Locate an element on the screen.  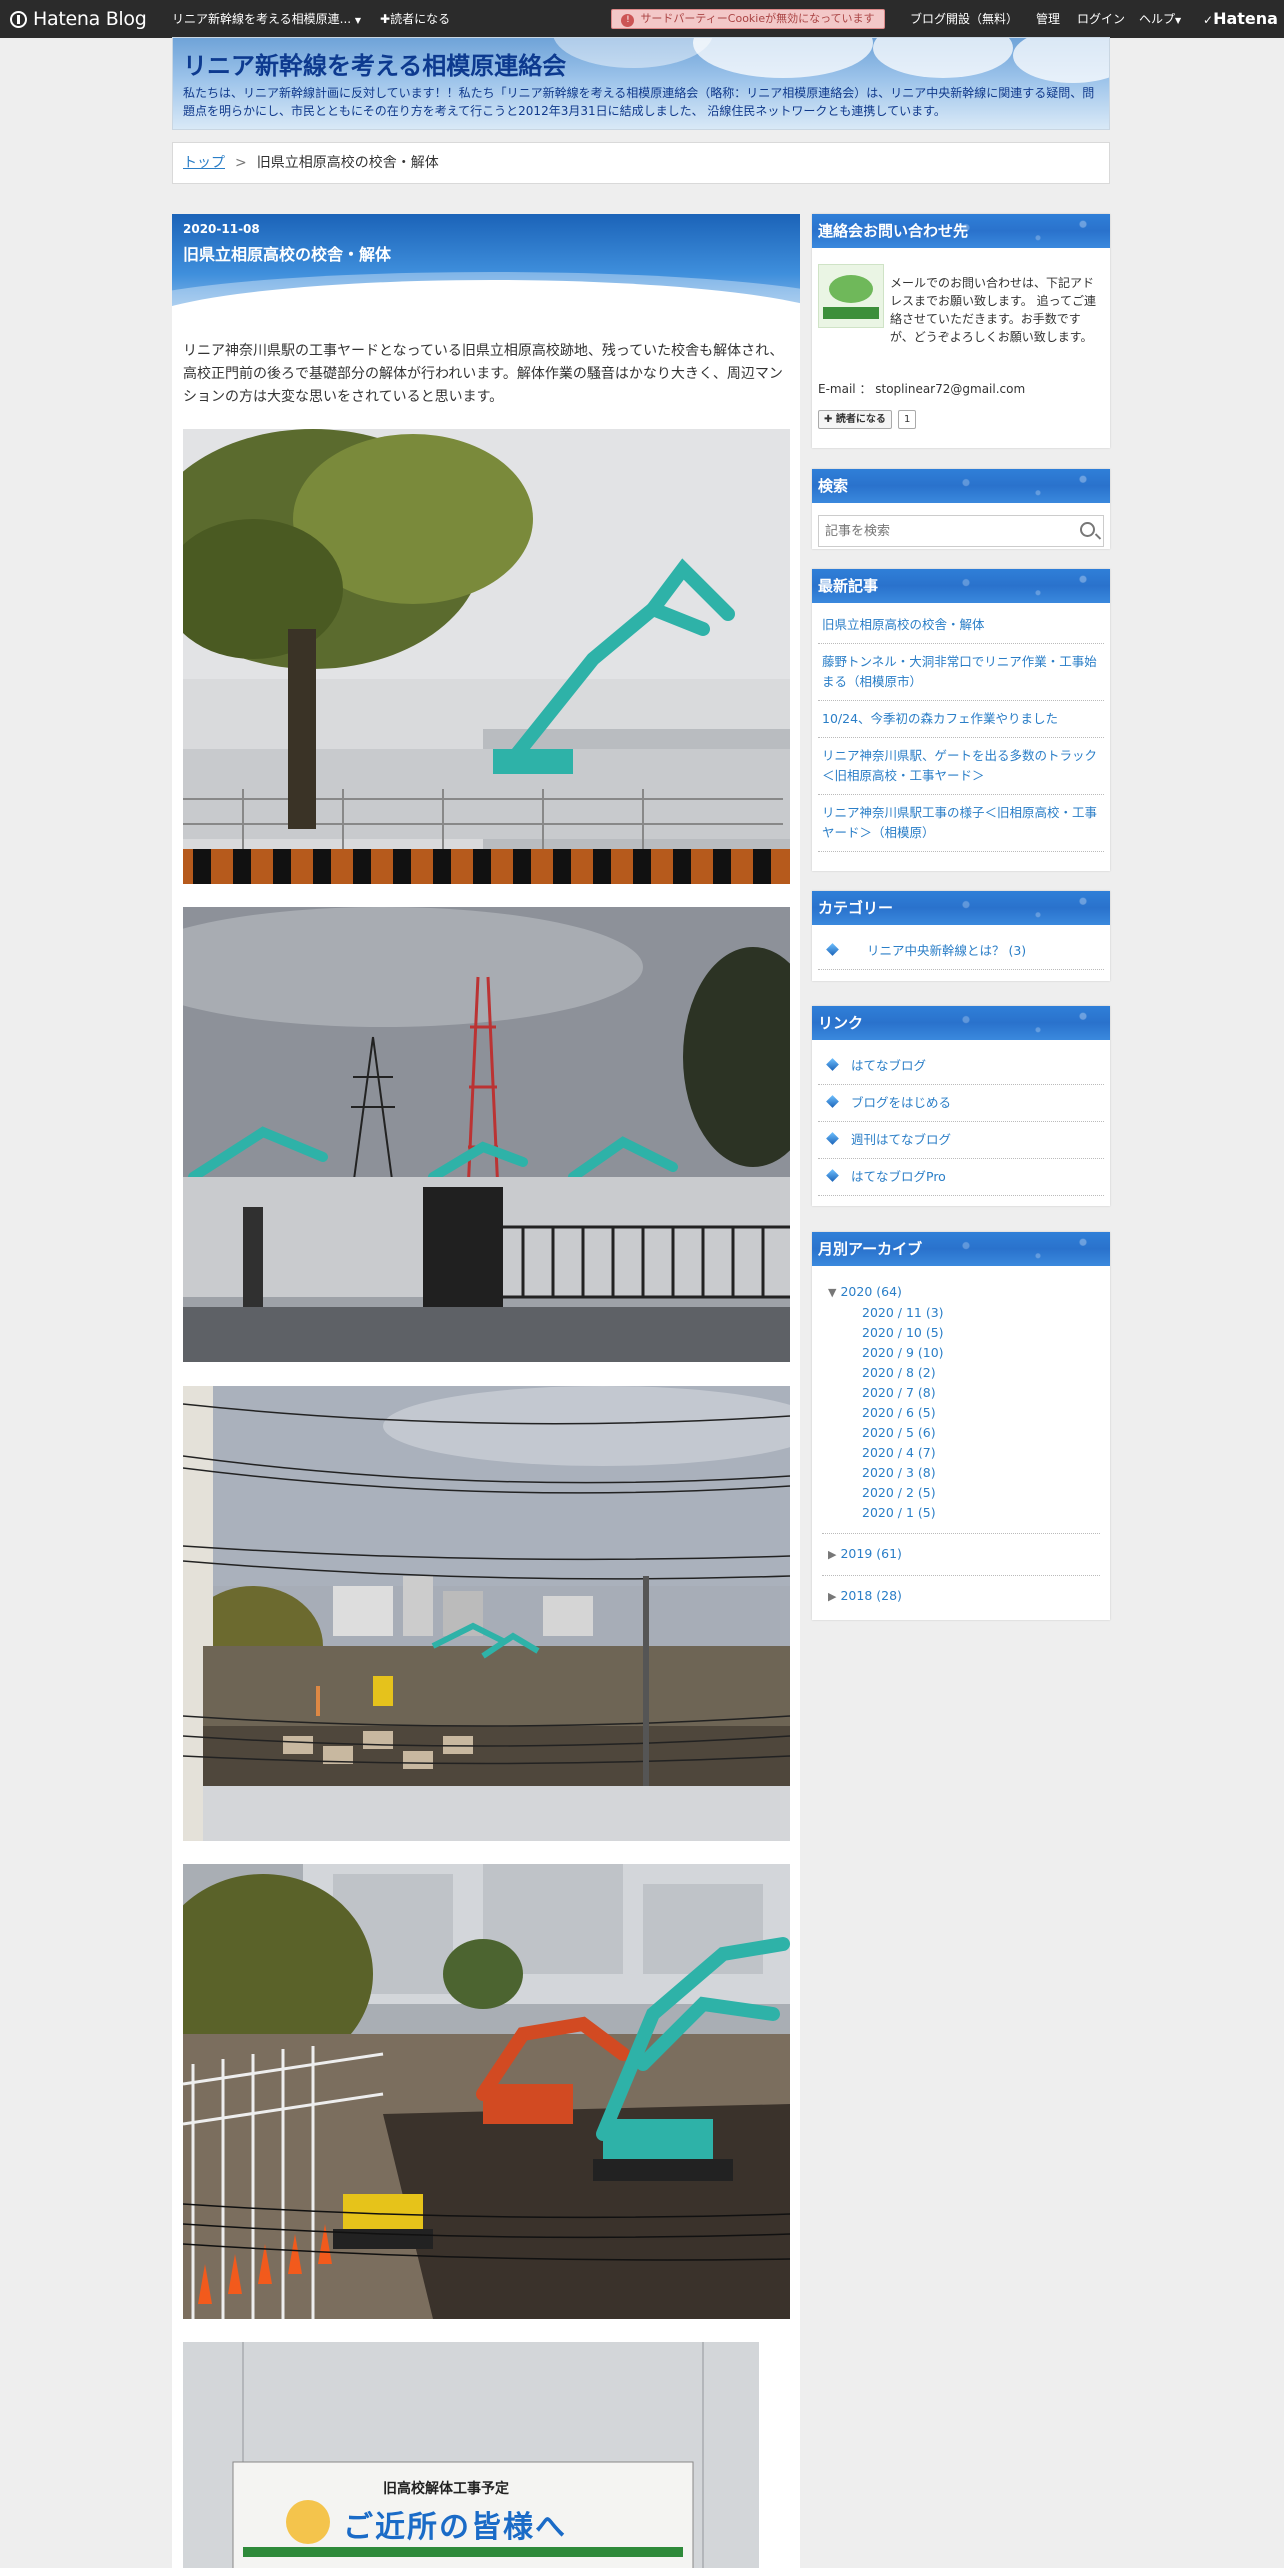
category-list: リニア中央新幹線とは？ (3) is located at coordinates (961, 951).